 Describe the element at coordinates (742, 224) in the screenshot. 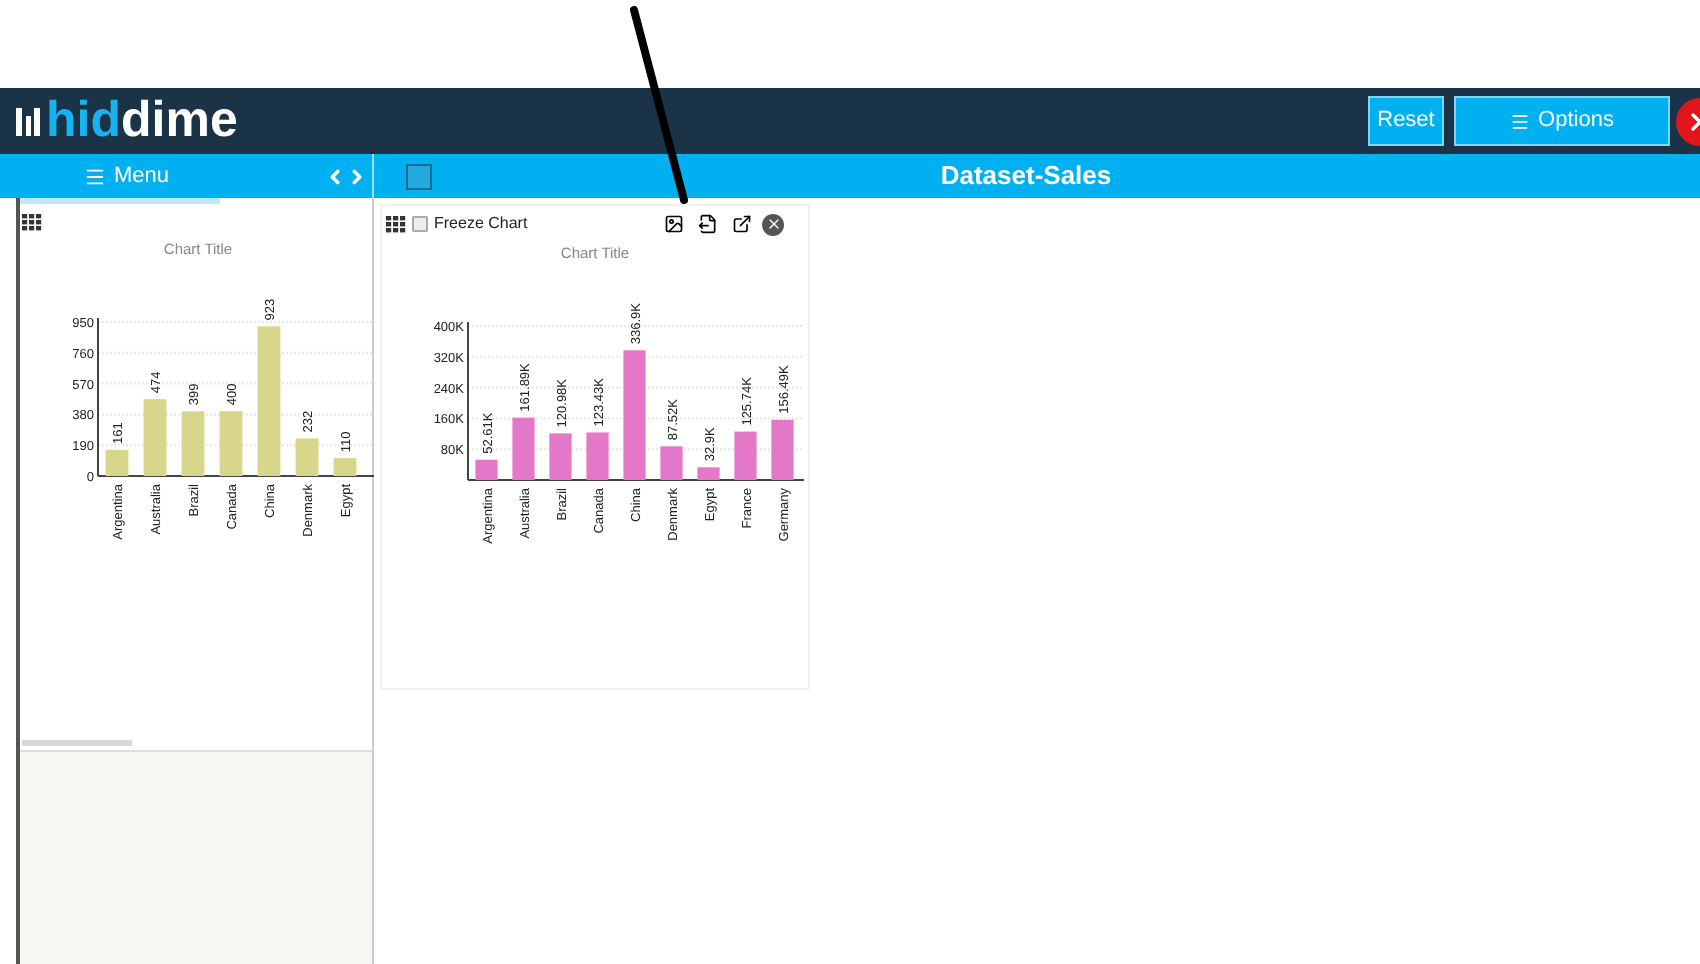

I see `external-link-icon` at that location.